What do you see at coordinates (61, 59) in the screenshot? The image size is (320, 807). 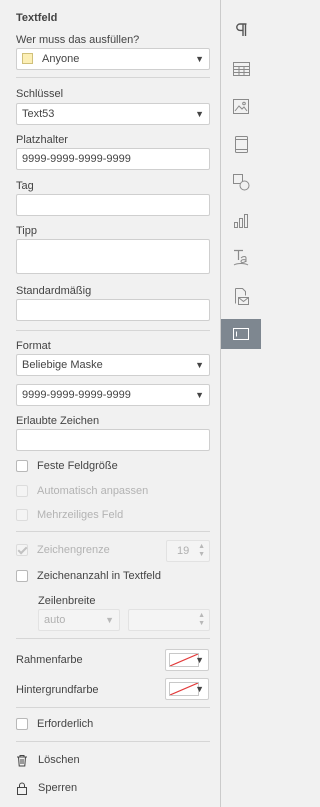 I see `who-value: Anyone` at bounding box center [61, 59].